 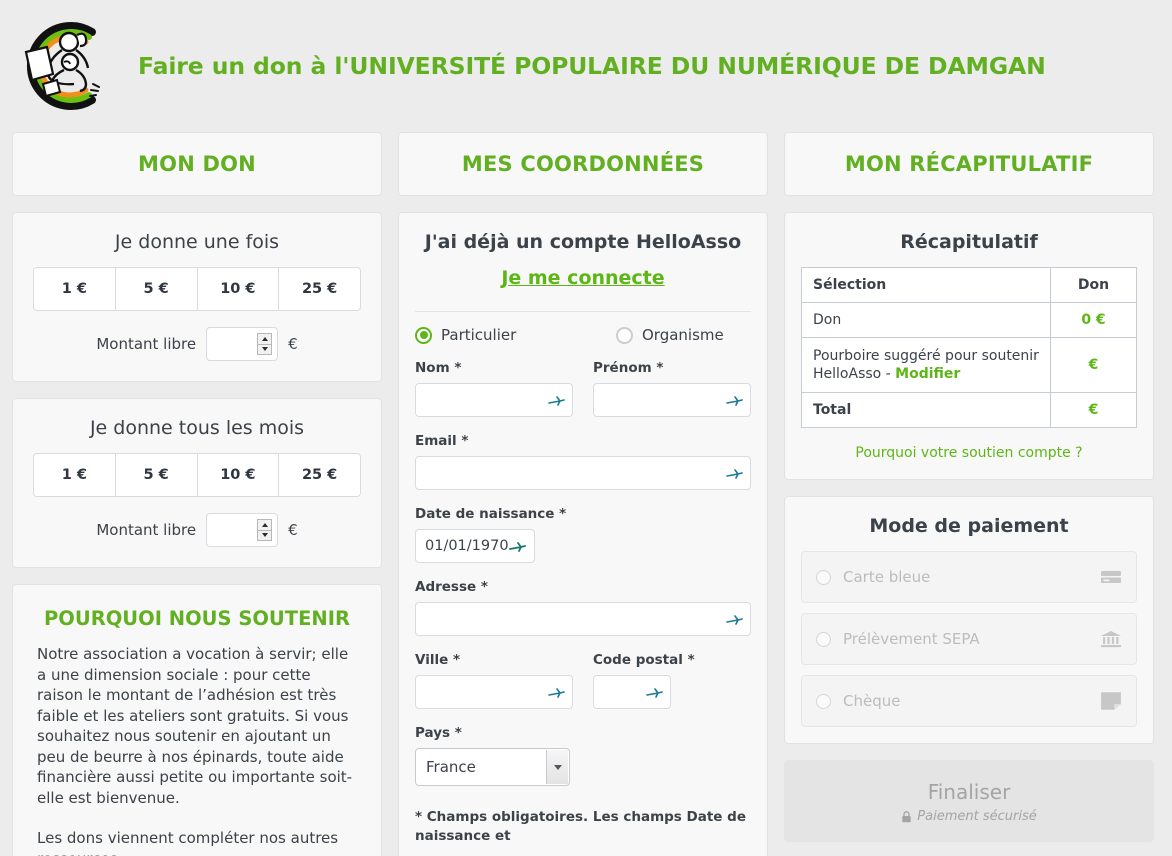 What do you see at coordinates (969, 701) in the screenshot?
I see `payment-option-cheque: Chèque` at bounding box center [969, 701].